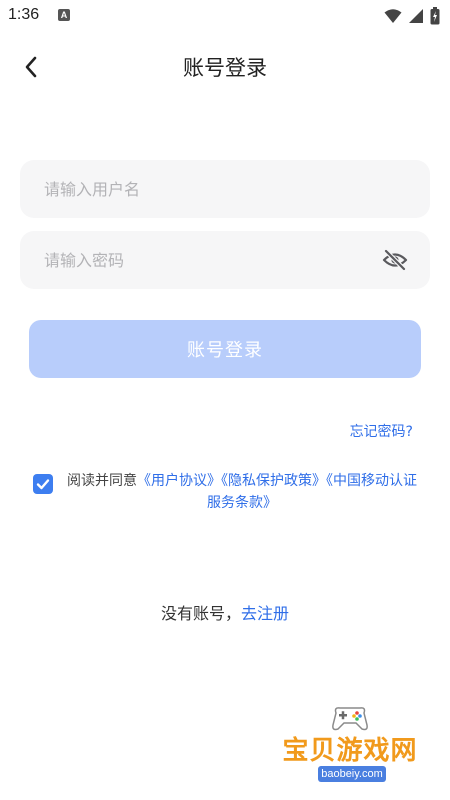 This screenshot has width=450, height=800. I want to click on password-field, so click(225, 260).